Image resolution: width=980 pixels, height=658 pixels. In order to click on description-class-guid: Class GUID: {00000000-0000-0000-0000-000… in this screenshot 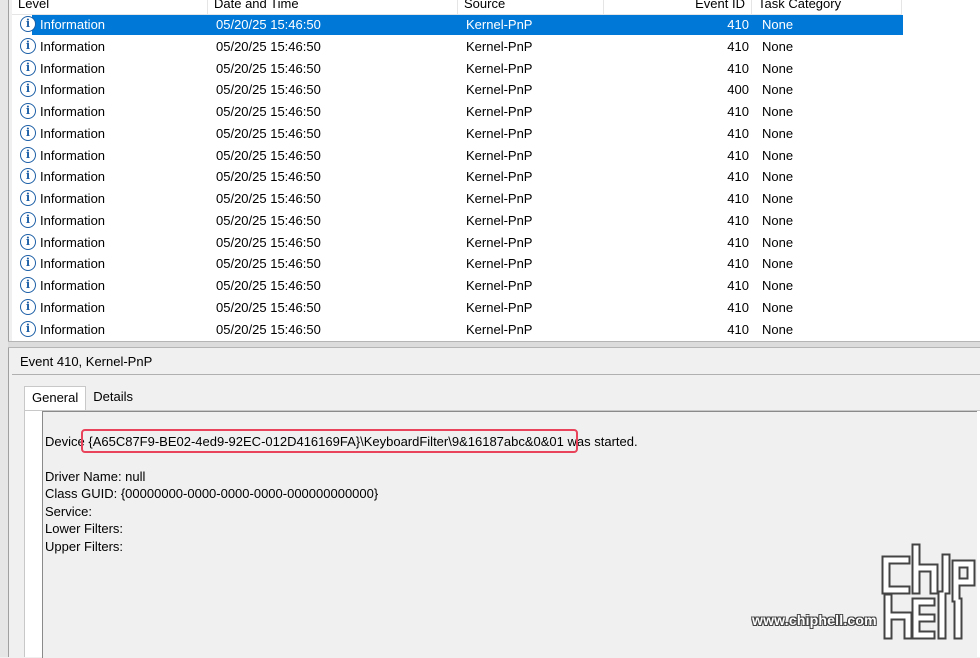, I will do `click(212, 493)`.